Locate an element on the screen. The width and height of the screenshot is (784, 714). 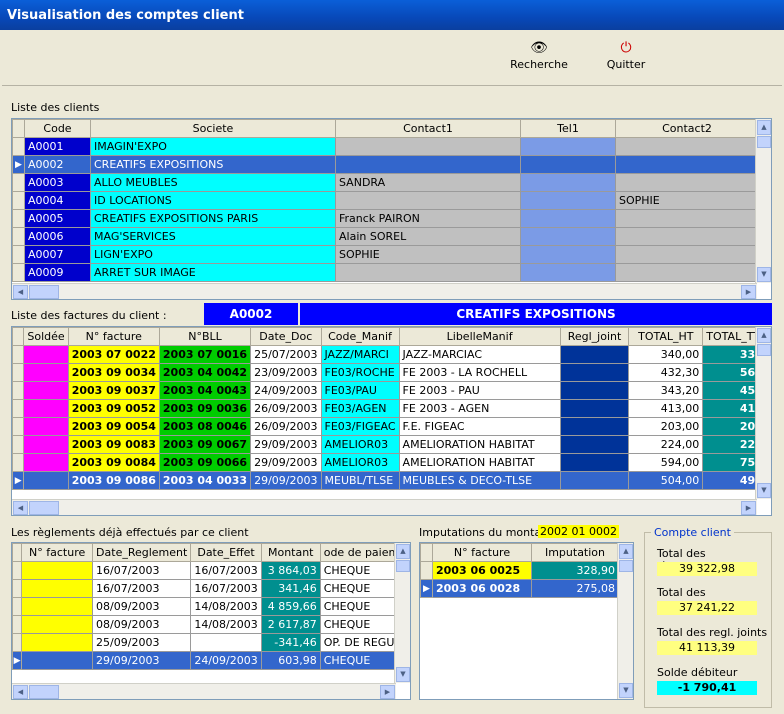
table-row: 08/09/2003 14/08/2003 2 617,87 CHEQUE is located at coordinates (211, 624).